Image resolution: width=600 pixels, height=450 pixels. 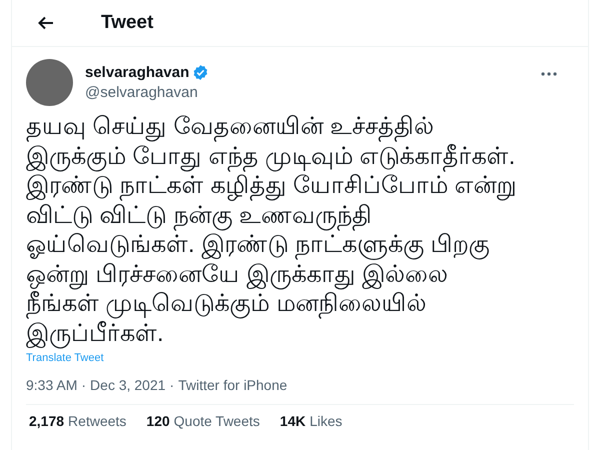 I want to click on stat-link: 14K Likes, so click(x=311, y=421).